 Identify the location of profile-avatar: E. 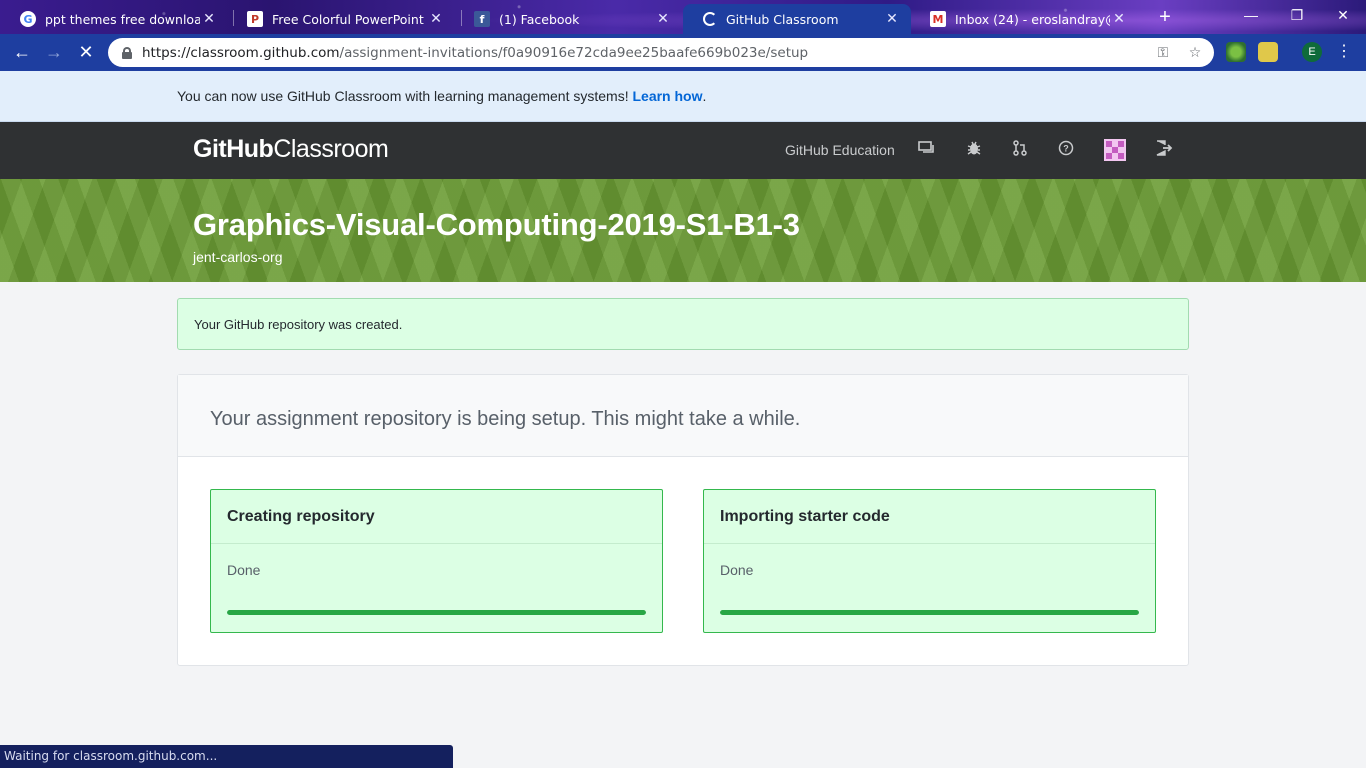
(1312, 52).